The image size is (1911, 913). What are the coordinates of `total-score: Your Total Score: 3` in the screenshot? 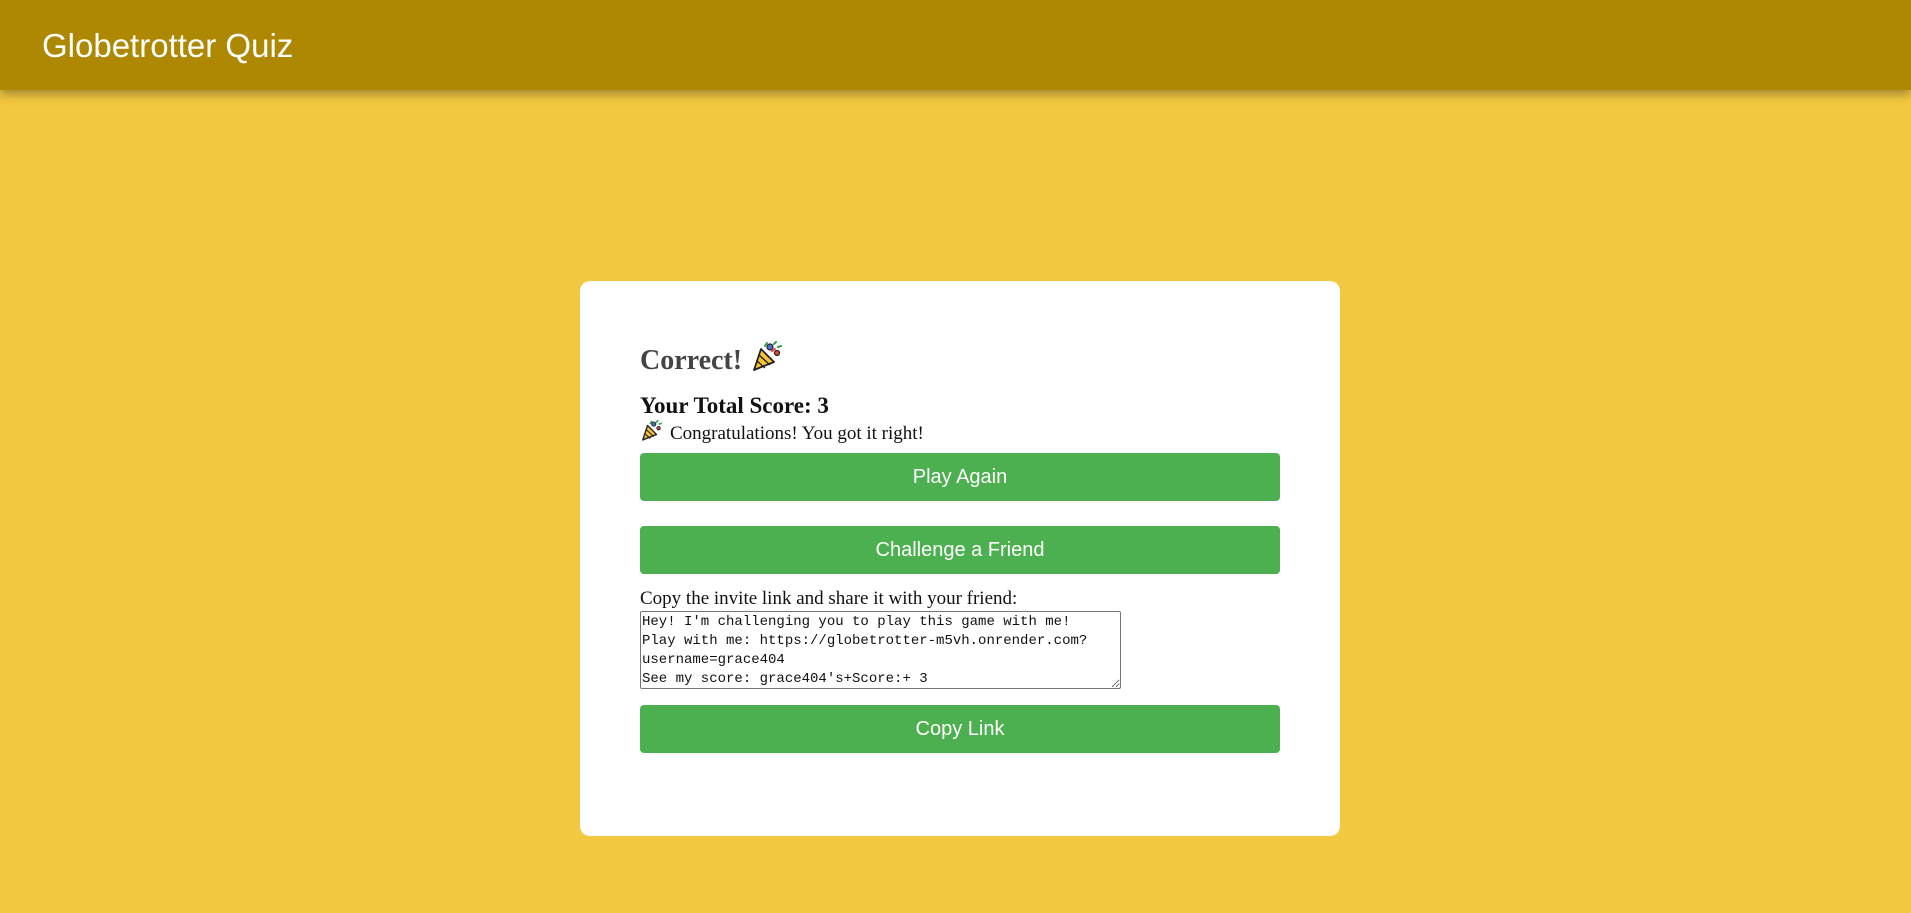 It's located at (734, 405).